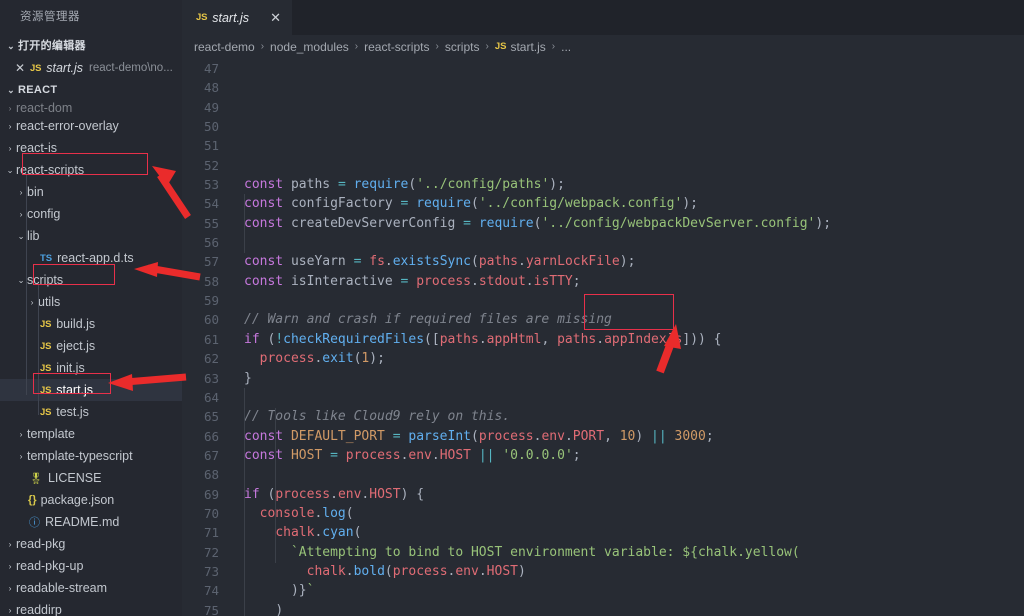 The image size is (1024, 616). What do you see at coordinates (91, 126) in the screenshot?
I see `tree-item-react-error-overlay: › react-error-overlay` at bounding box center [91, 126].